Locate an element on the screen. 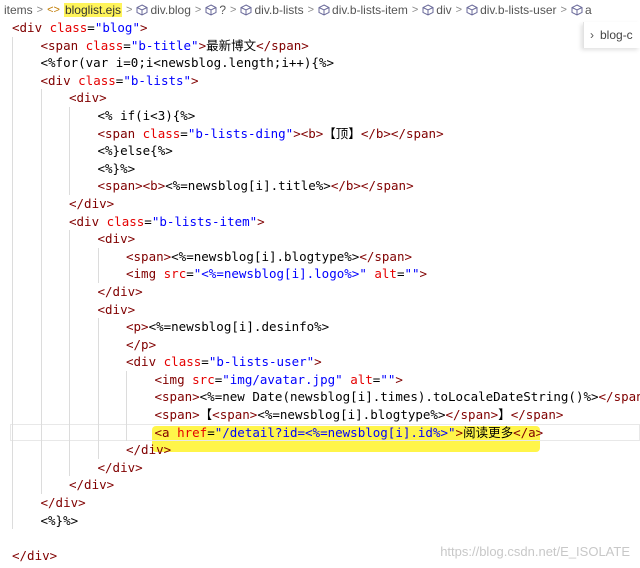 The width and height of the screenshot is (640, 568). code-line: <div class="blog"> is located at coordinates (320, 28).